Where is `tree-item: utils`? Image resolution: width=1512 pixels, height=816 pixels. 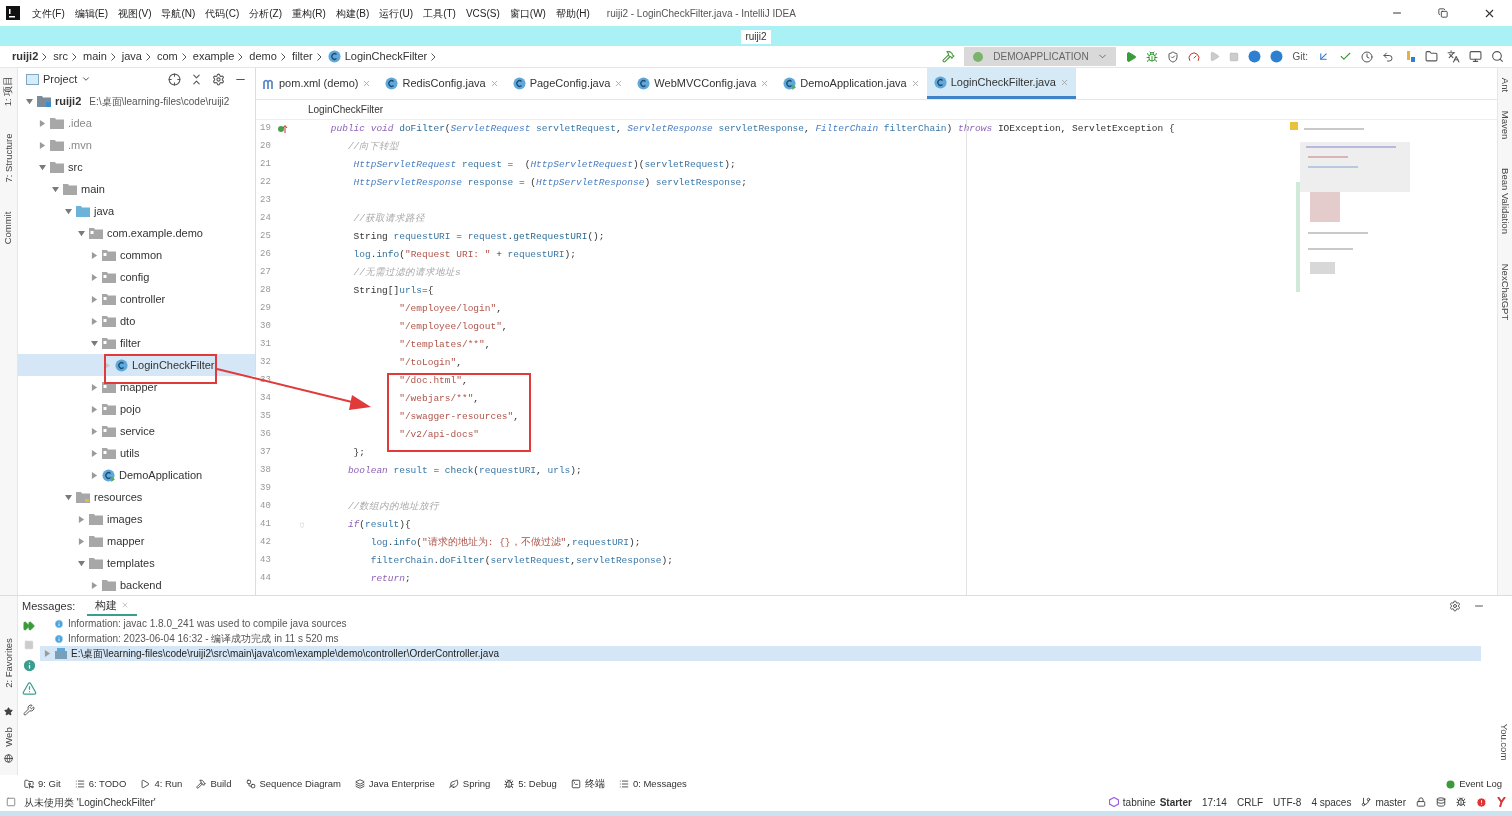
tree-item: utils is located at coordinates (136, 453).